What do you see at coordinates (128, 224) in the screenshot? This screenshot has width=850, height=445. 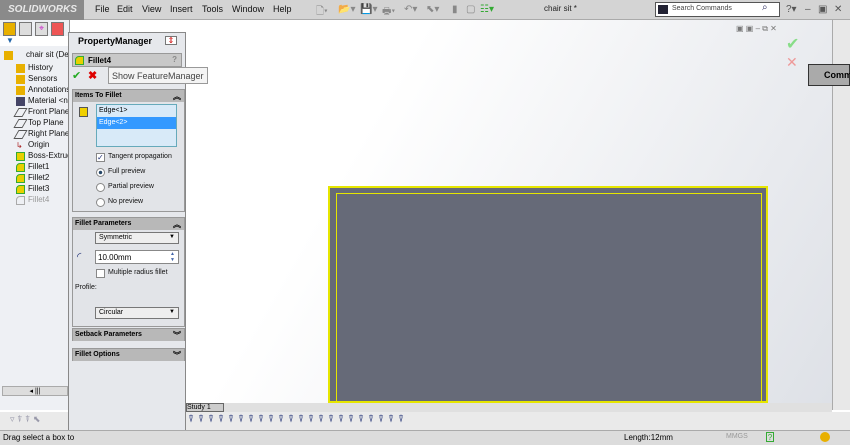 I see `fillet-parameters-header: Fillet Parameters ︽` at bounding box center [128, 224].